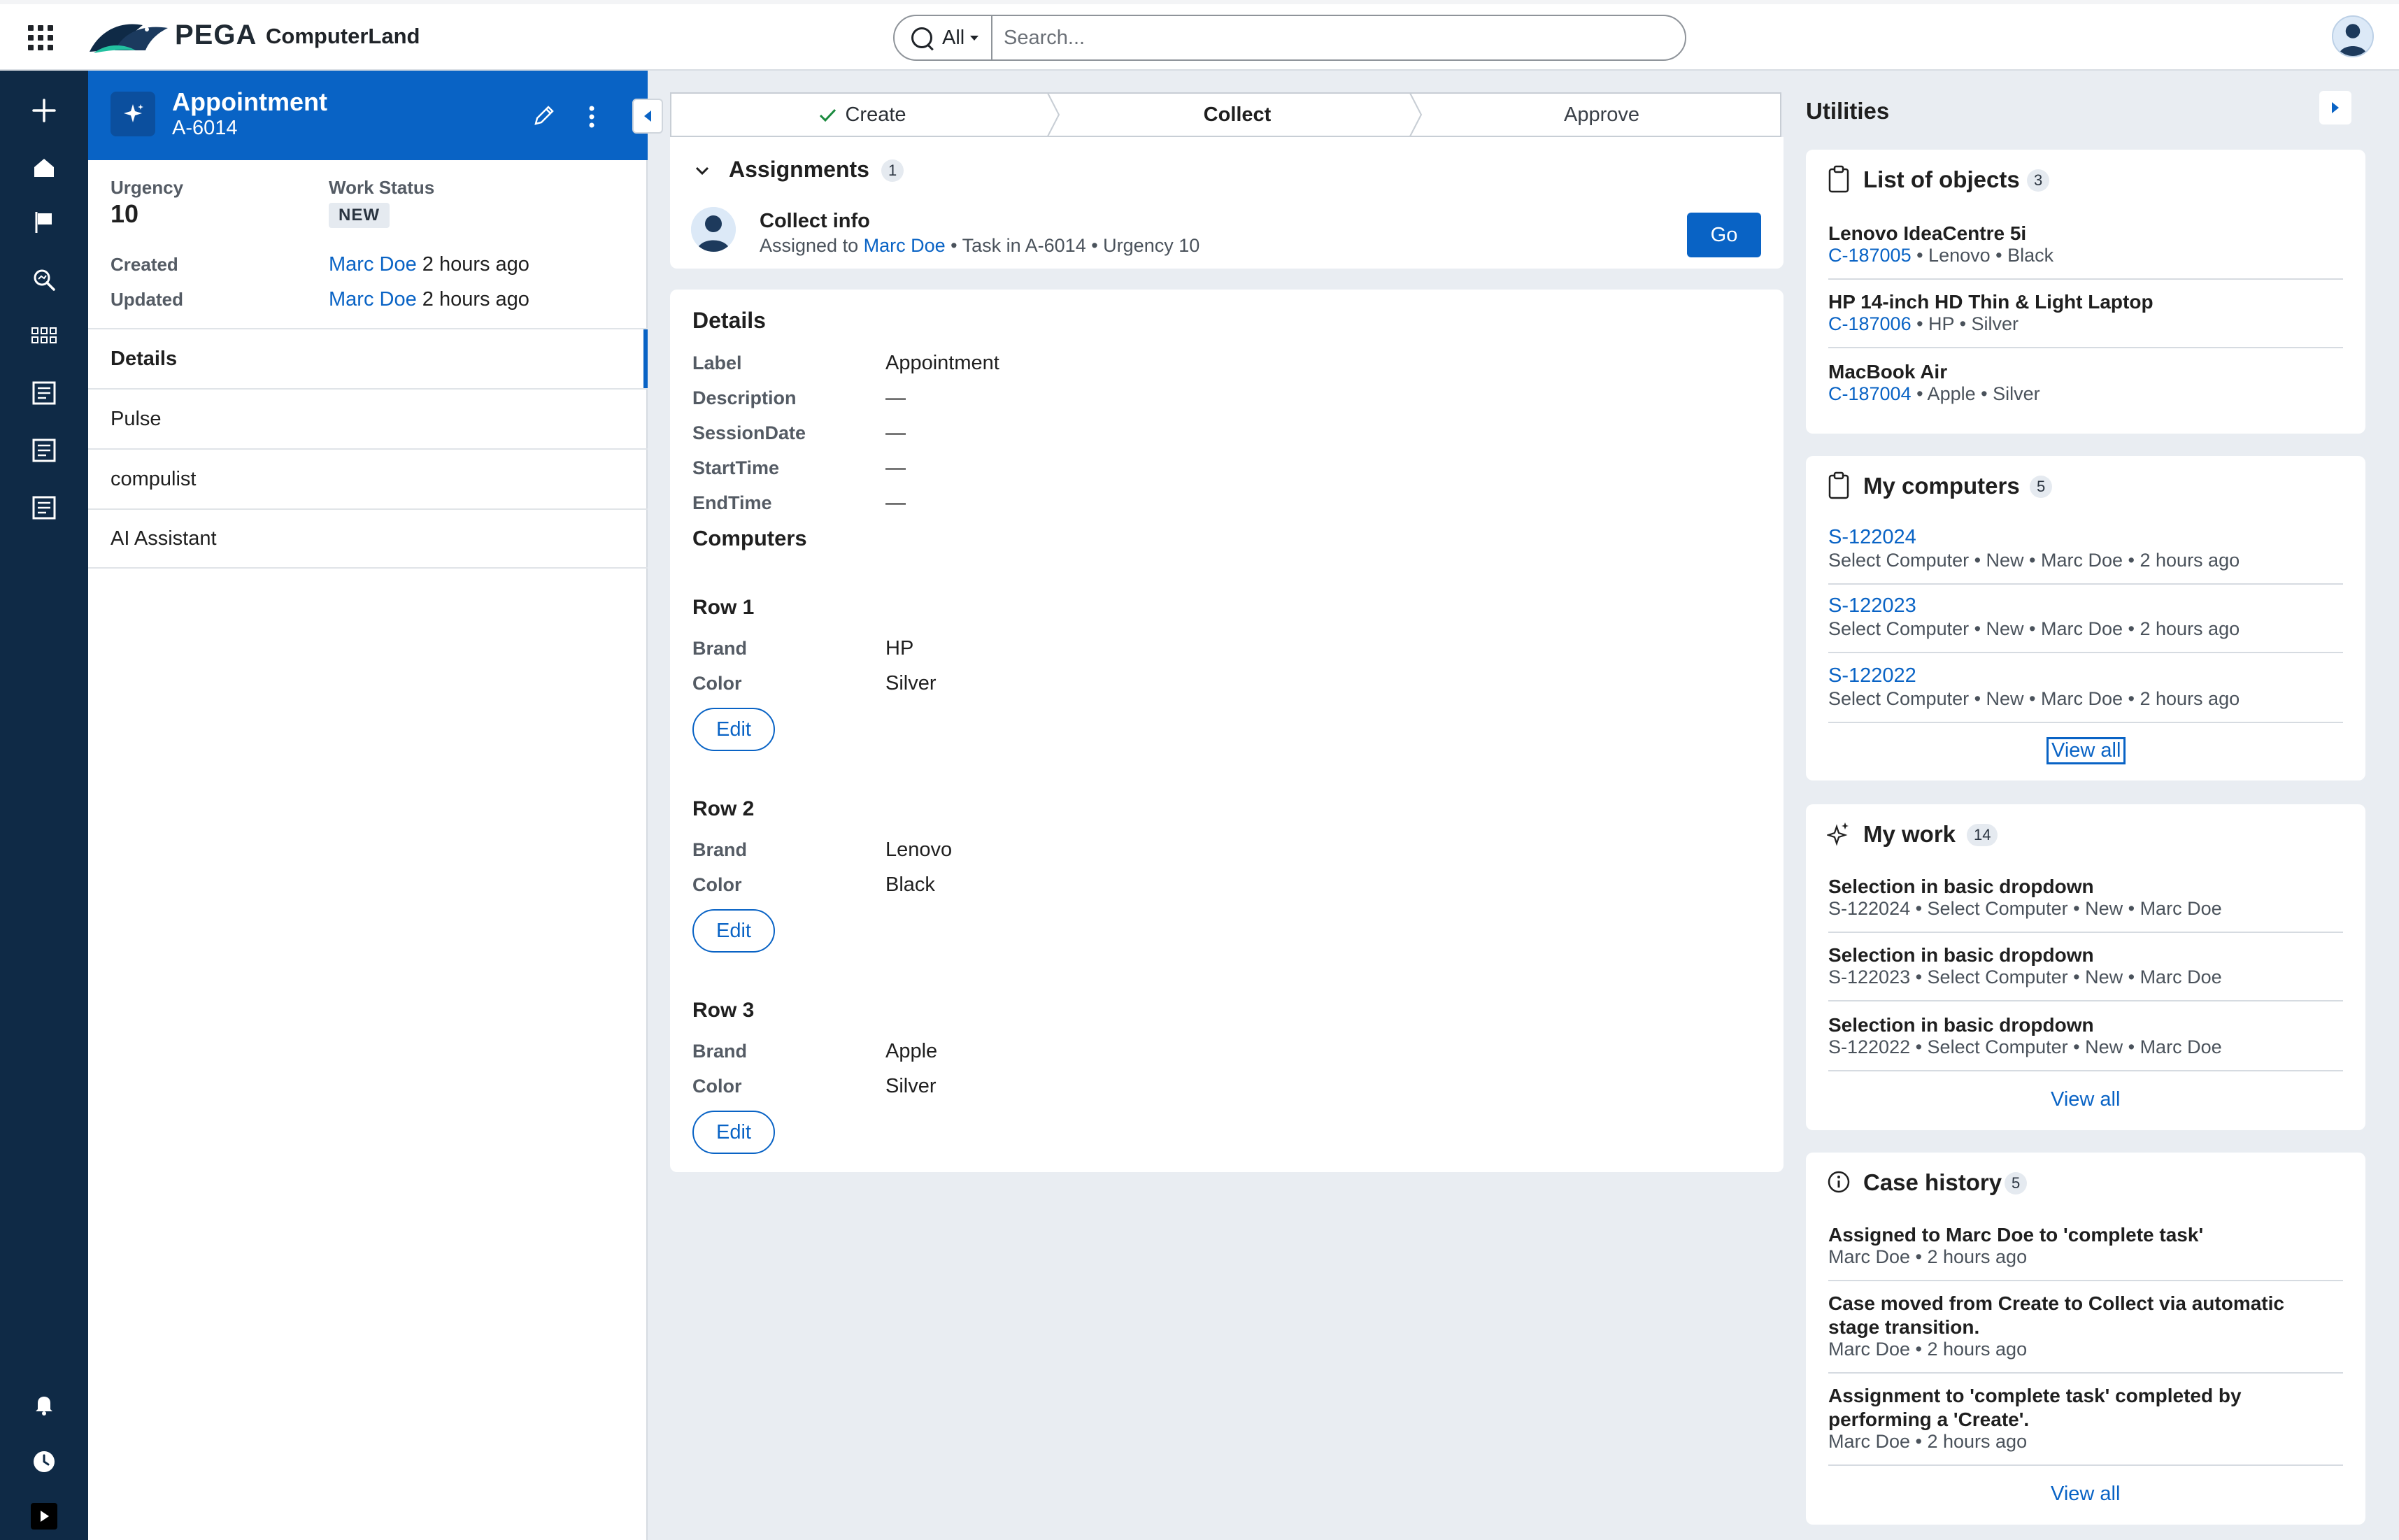 The height and width of the screenshot is (1540, 2399). Describe the element at coordinates (921, 37) in the screenshot. I see `search-icon` at that location.